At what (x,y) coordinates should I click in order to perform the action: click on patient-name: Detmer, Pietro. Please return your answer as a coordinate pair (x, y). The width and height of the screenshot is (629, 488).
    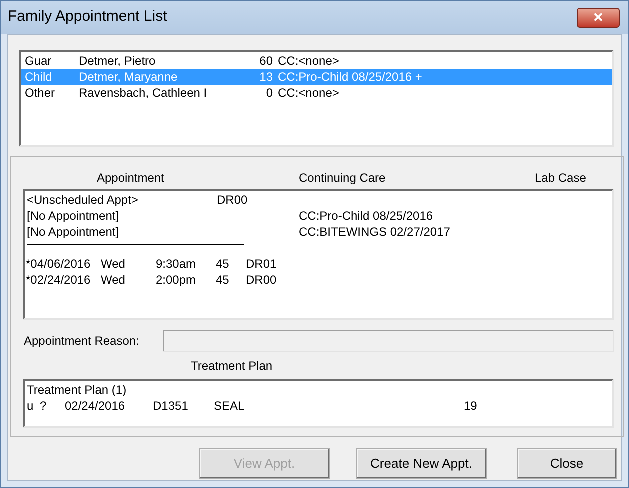
    Looking at the image, I should click on (118, 61).